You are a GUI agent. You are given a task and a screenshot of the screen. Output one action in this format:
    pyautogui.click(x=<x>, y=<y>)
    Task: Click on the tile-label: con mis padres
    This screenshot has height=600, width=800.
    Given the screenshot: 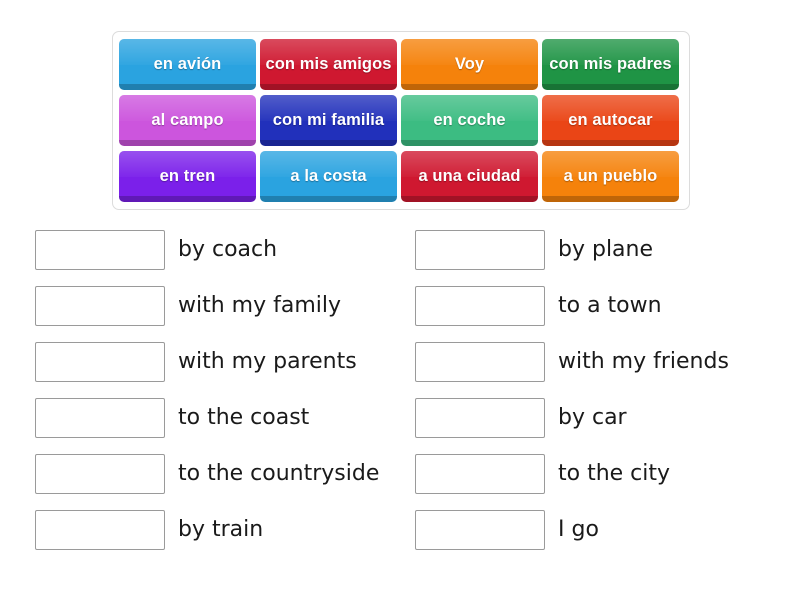 What is the action you would take?
    pyautogui.click(x=610, y=64)
    